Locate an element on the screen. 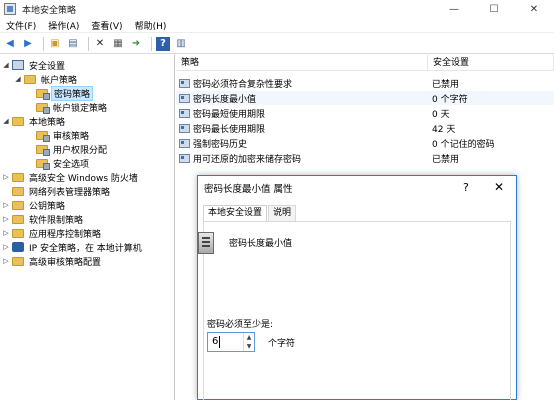  tree-label: 软件限制策略 is located at coordinates (56, 220).